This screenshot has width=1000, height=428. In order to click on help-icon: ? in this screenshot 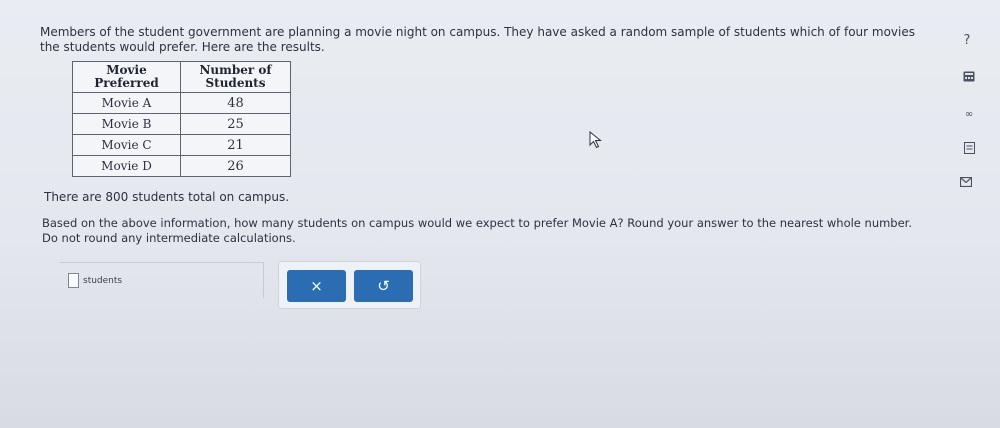, I will do `click(967, 40)`.